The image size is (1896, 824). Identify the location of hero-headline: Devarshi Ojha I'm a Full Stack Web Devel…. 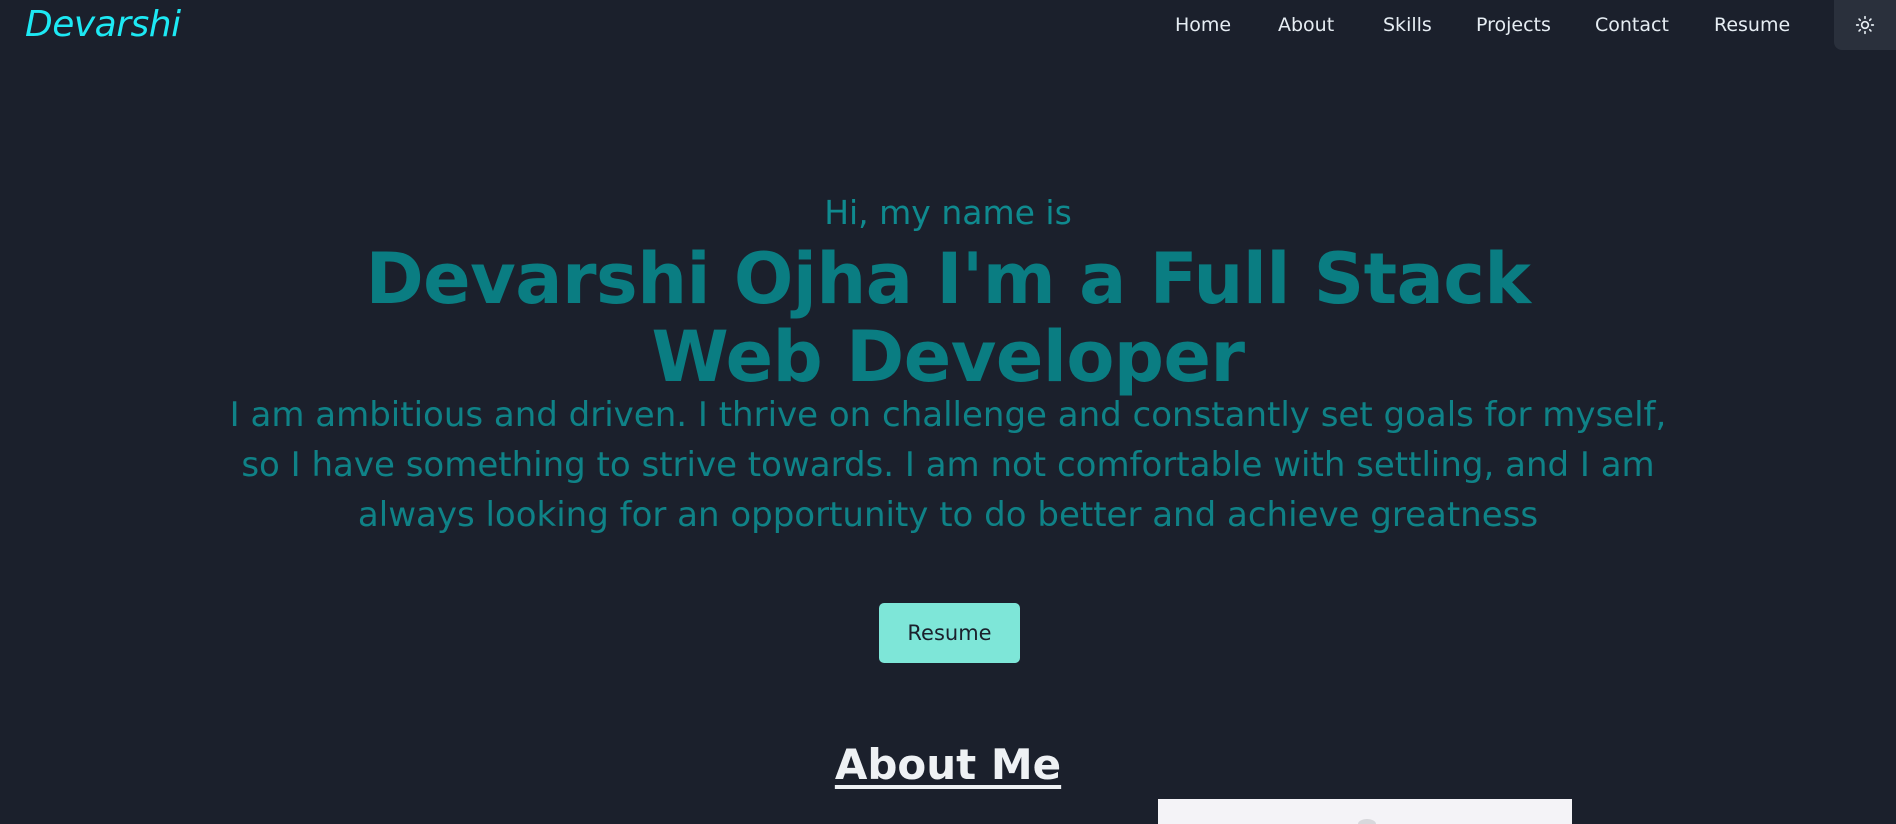
(948, 318).